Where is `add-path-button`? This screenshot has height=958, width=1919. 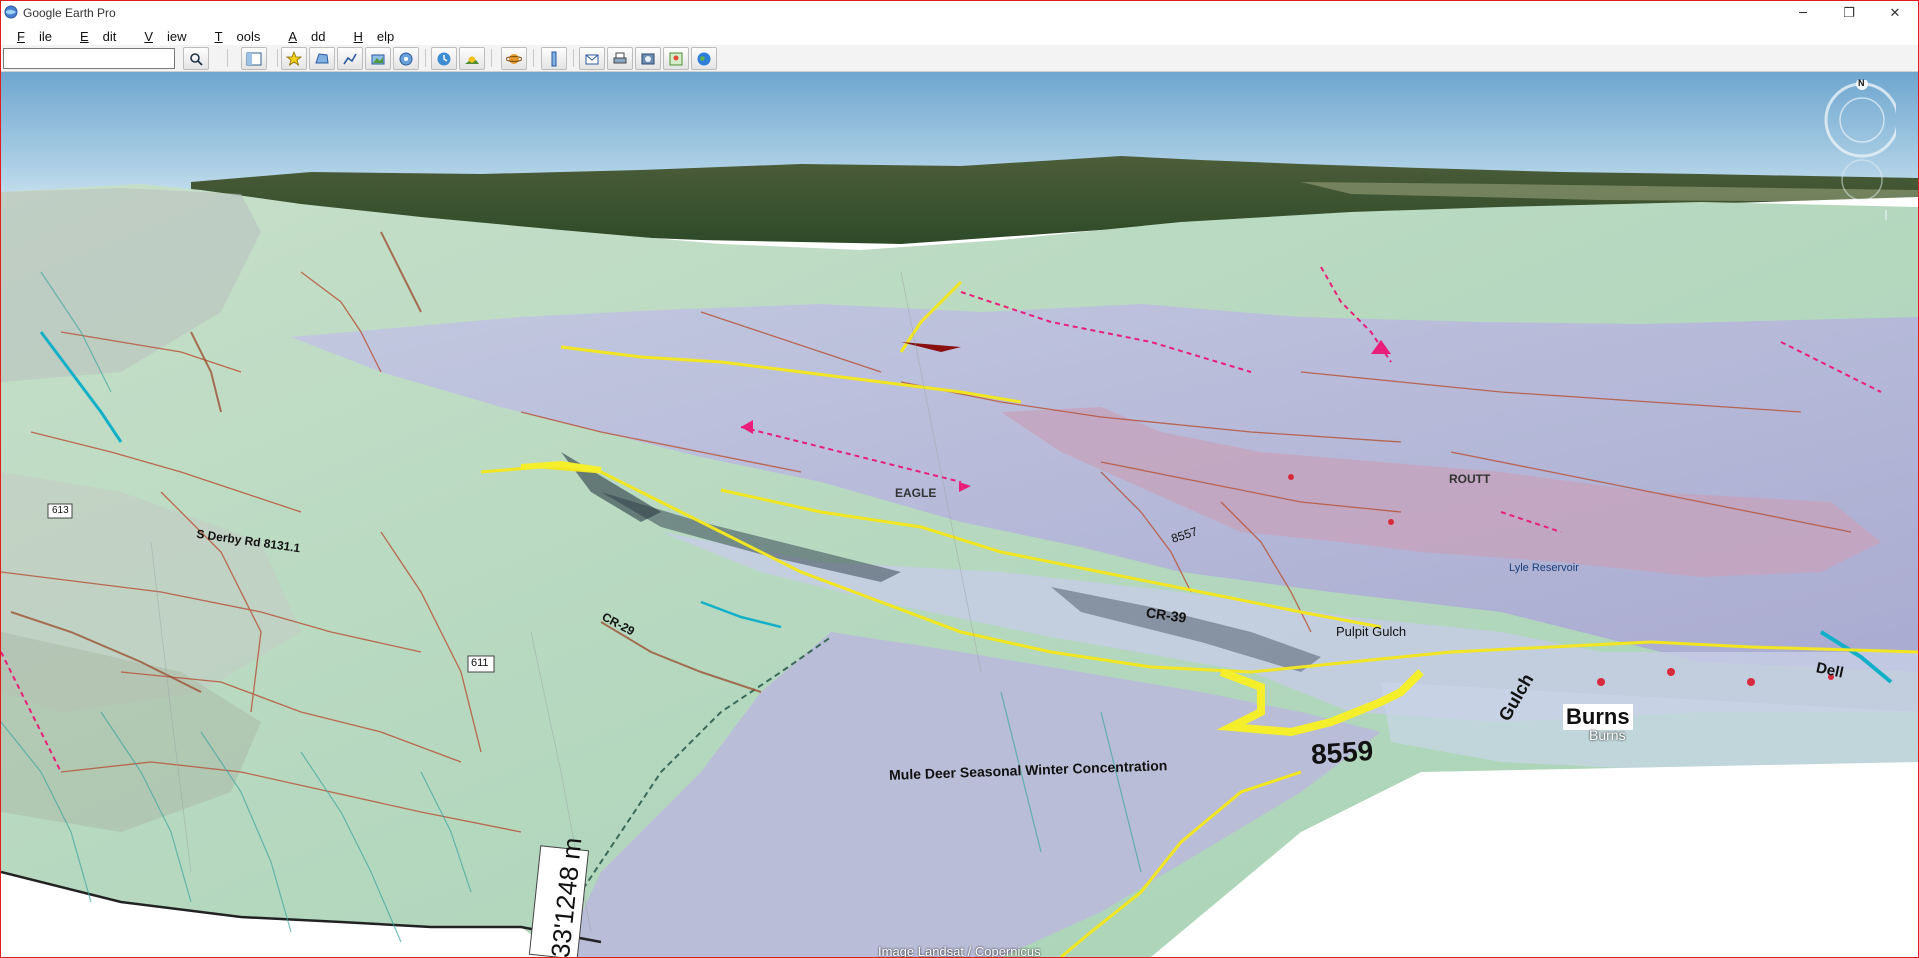
add-path-button is located at coordinates (350, 58).